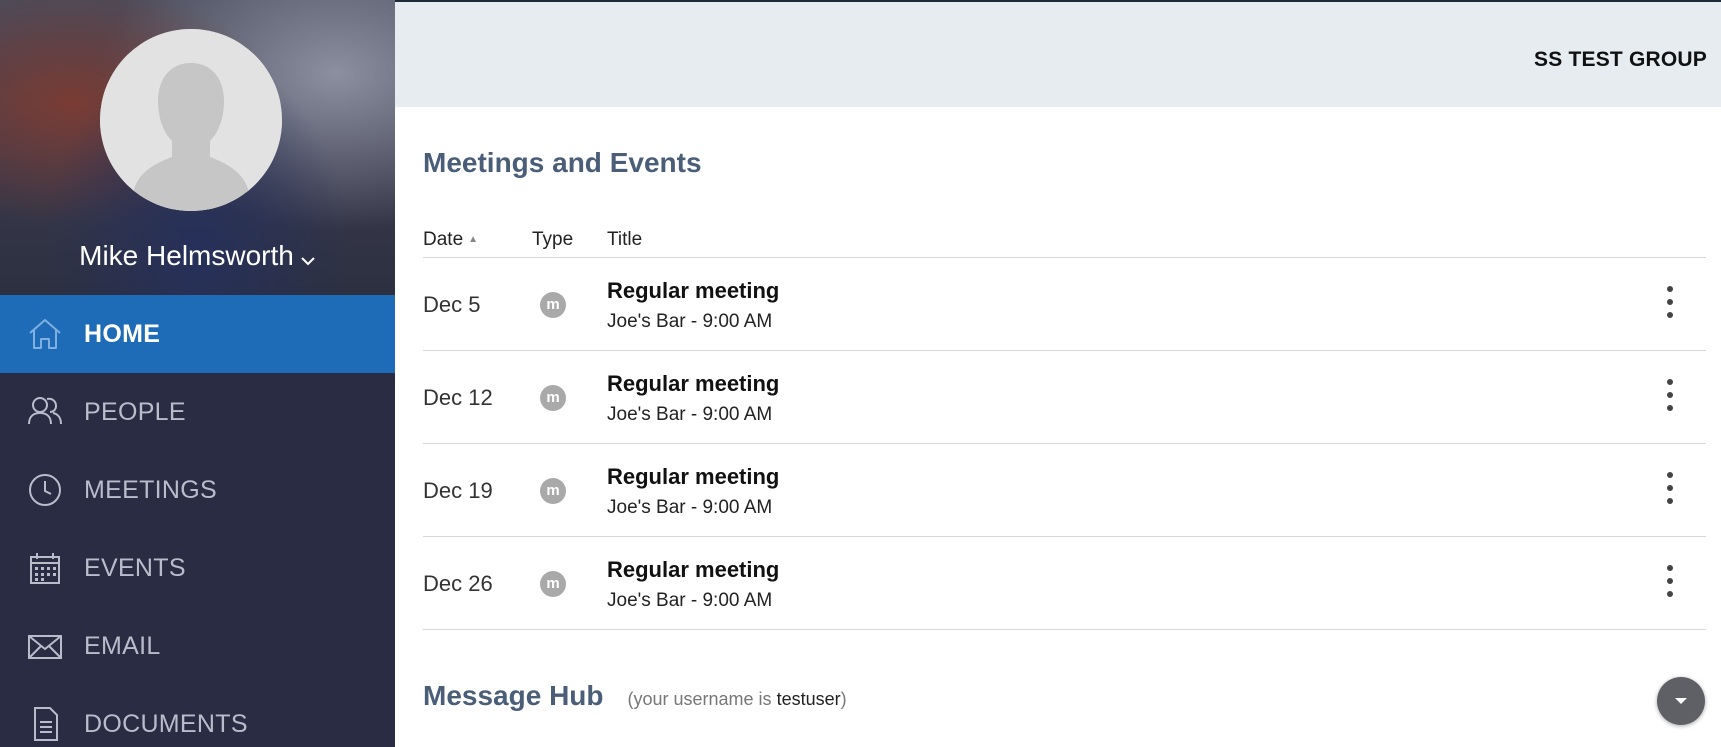 The height and width of the screenshot is (747, 1721). What do you see at coordinates (45, 490) in the screenshot?
I see `clock-icon` at bounding box center [45, 490].